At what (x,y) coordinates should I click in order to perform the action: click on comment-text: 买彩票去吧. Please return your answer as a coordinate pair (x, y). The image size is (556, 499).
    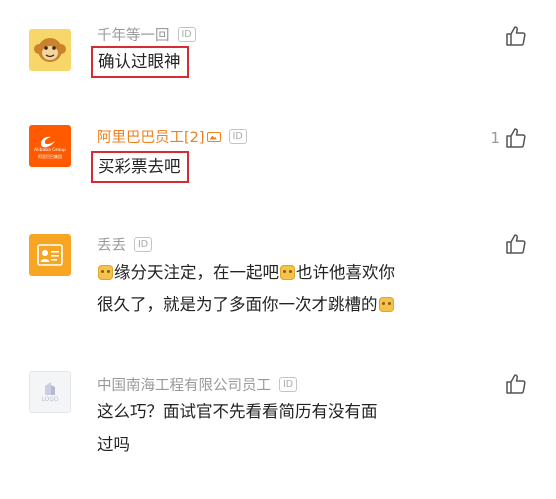
    Looking at the image, I should click on (140, 167).